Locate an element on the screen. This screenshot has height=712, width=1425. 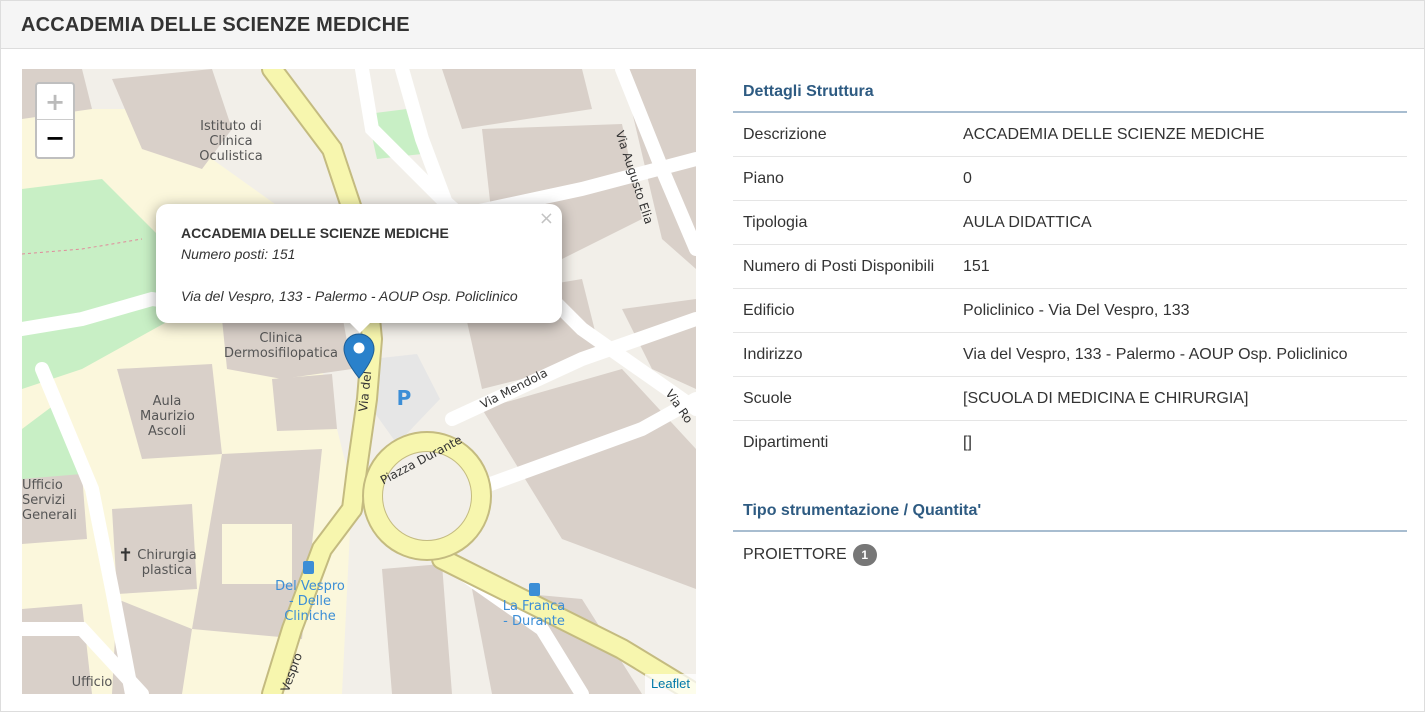
table-row: Tipologia AULA DIDATTICA is located at coordinates (1070, 223).